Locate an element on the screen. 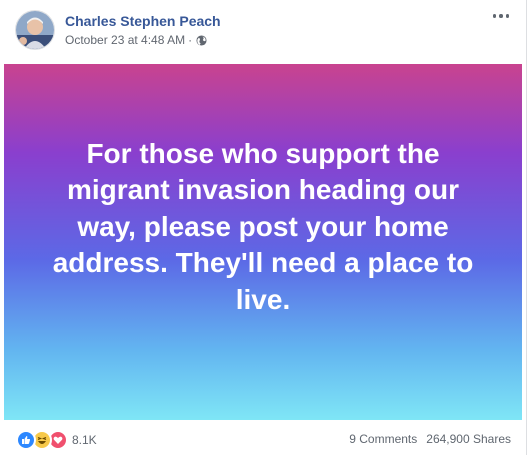  reaction-count: 8.1K is located at coordinates (84, 440).